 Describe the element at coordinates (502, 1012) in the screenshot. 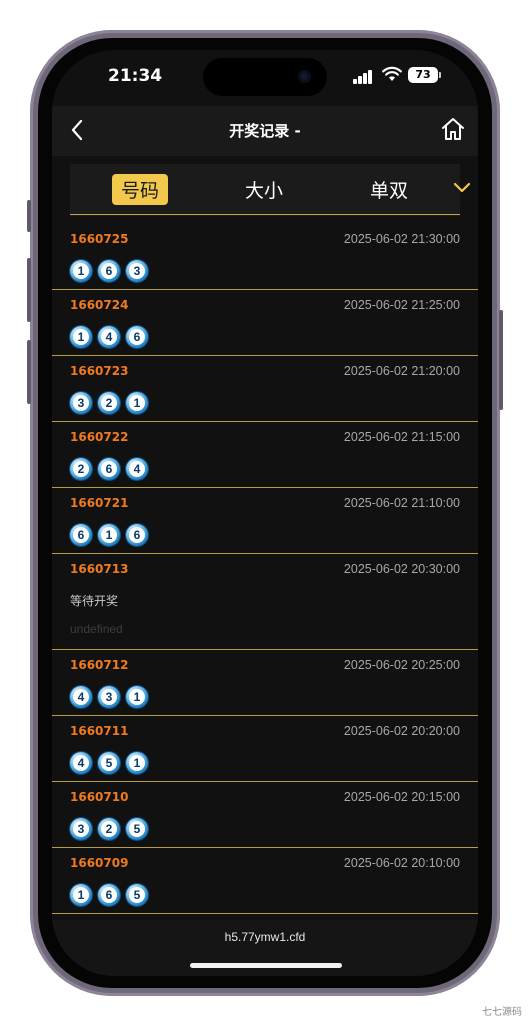

I see `watermark: 七七源码` at that location.